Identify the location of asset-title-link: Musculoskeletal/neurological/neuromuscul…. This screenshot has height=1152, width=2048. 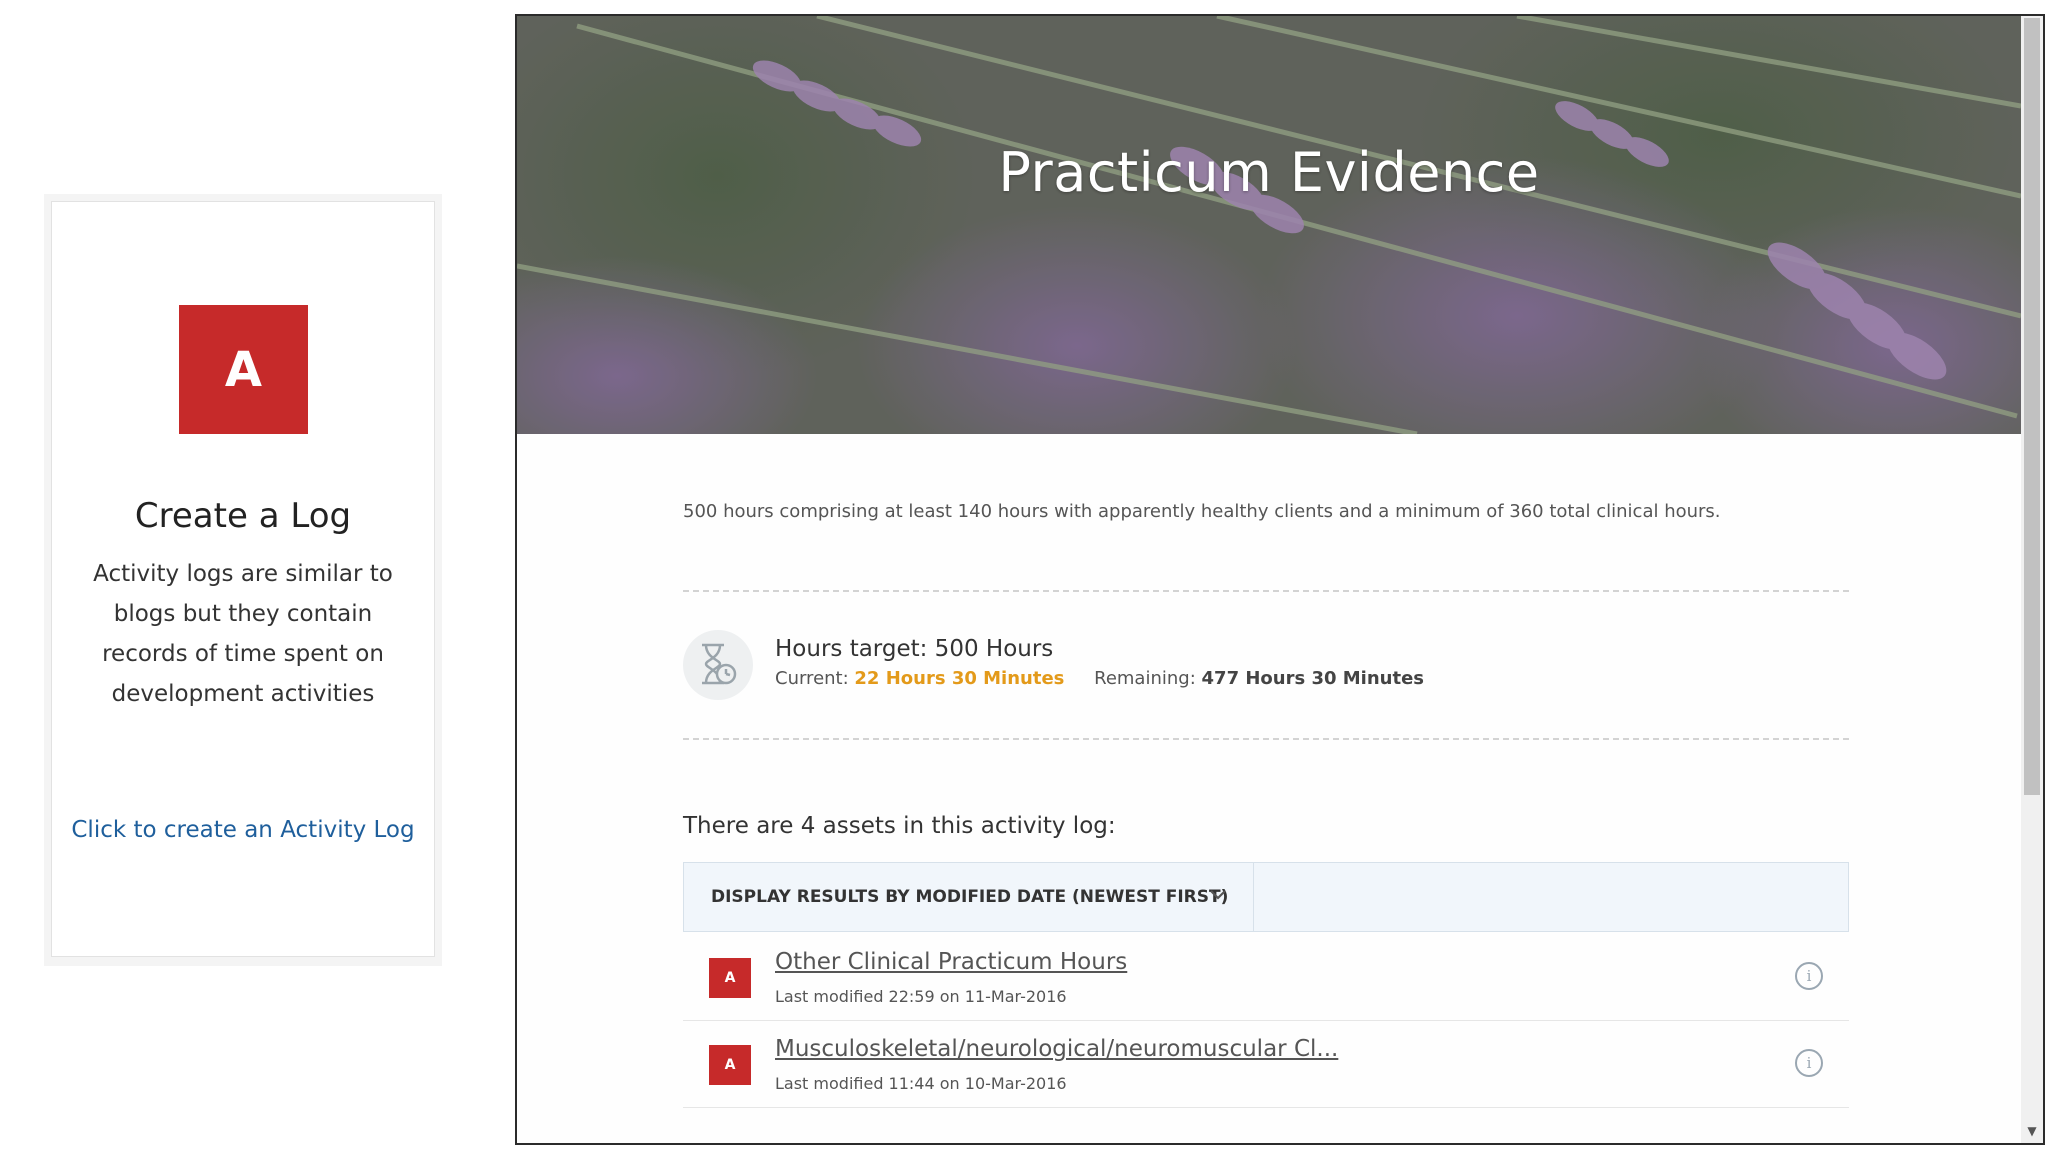
(1056, 1049).